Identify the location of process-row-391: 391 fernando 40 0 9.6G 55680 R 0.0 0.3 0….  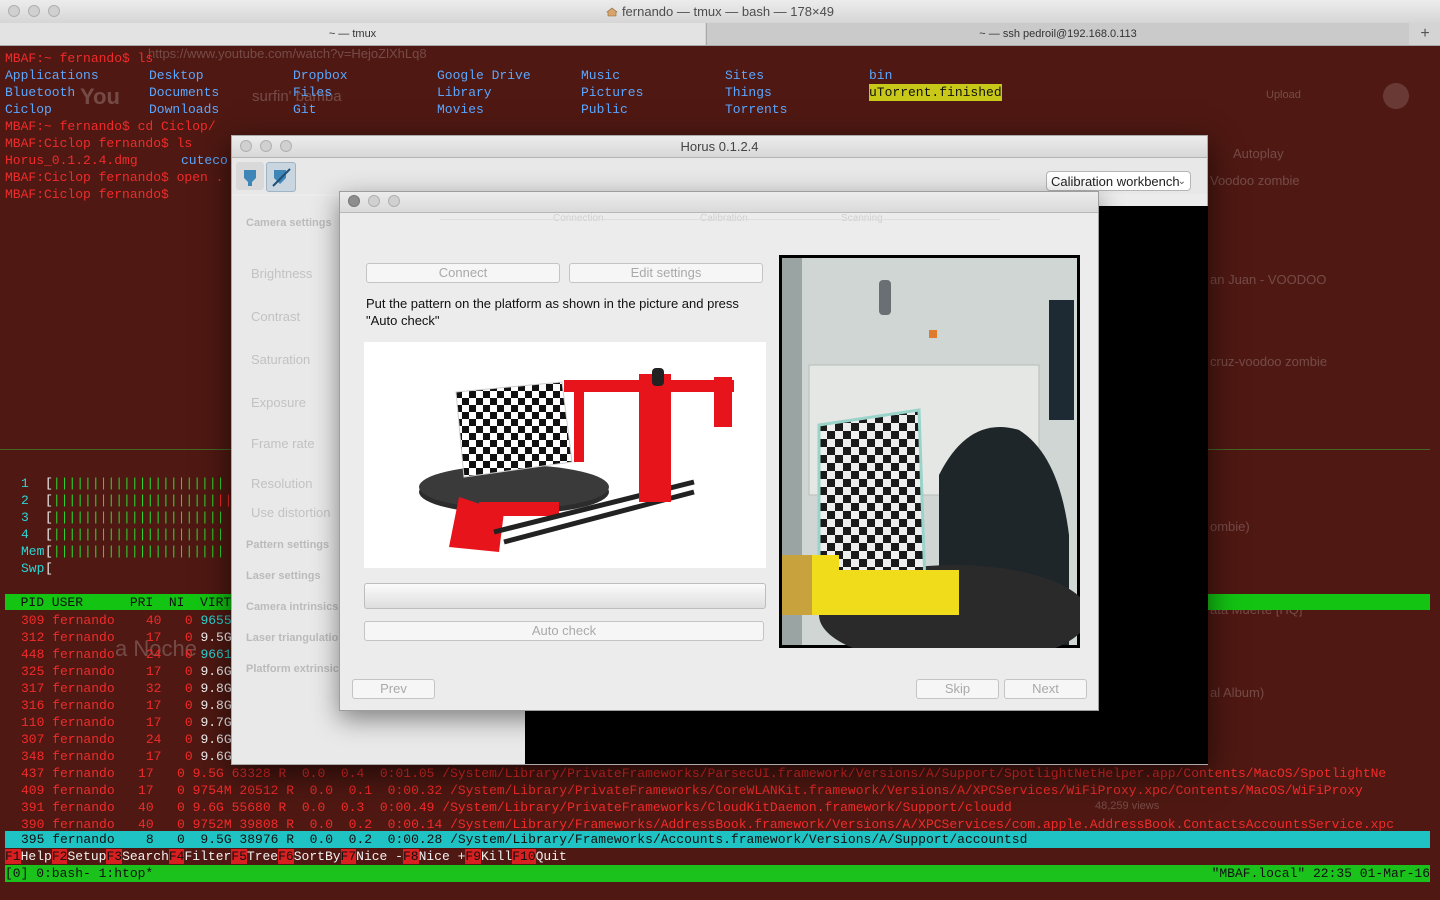
(516, 807).